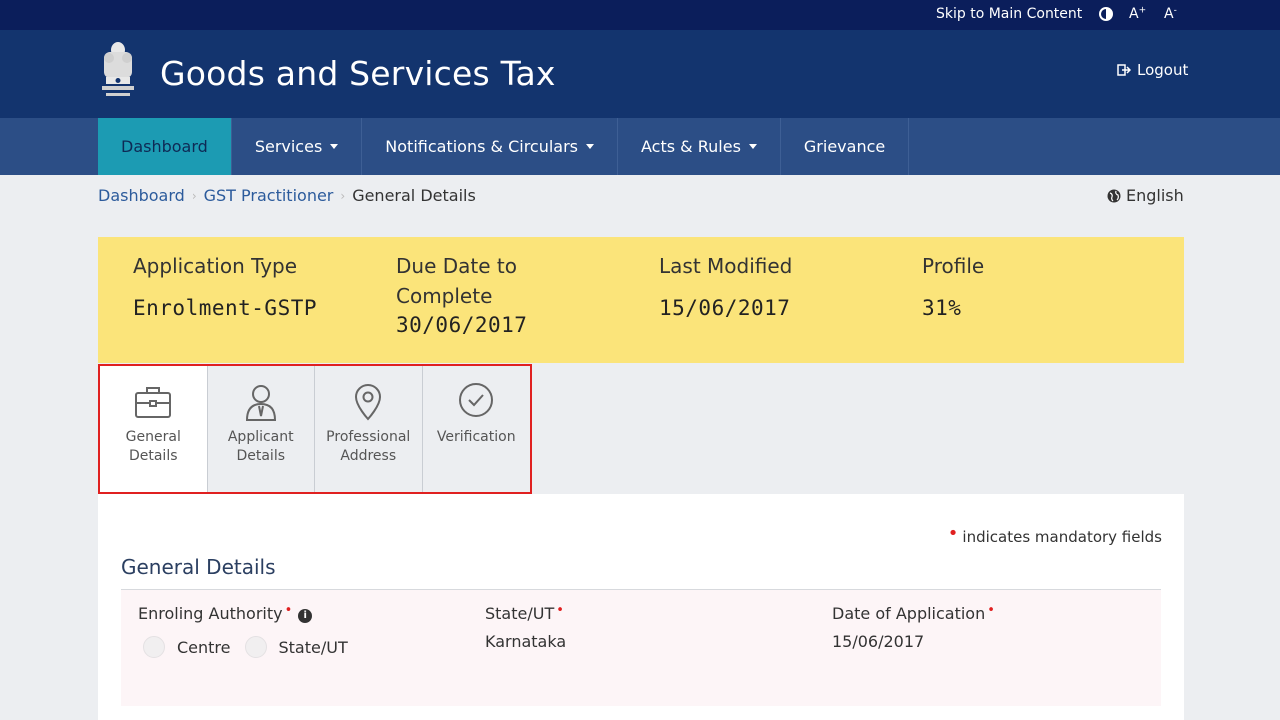  Describe the element at coordinates (1106, 14) in the screenshot. I see `contrast-icon` at that location.